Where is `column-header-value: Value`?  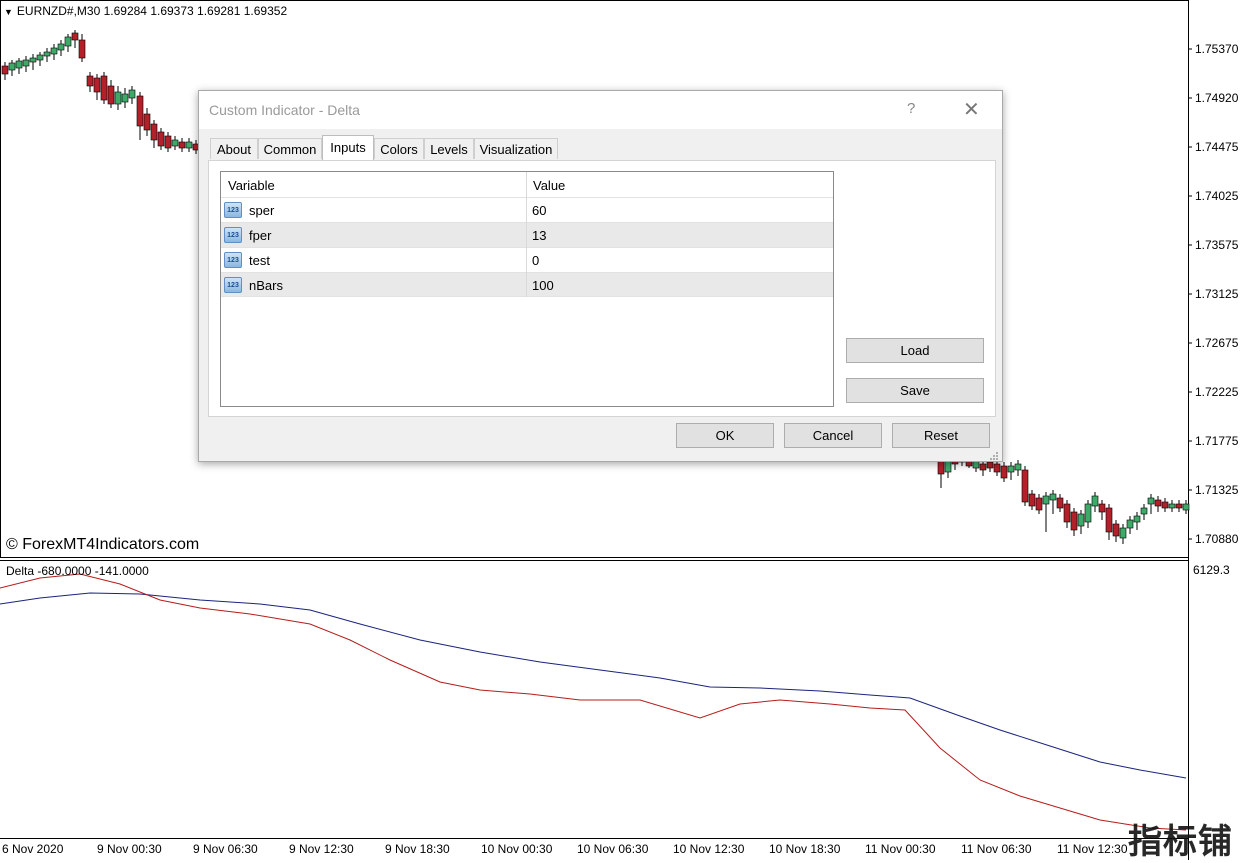 column-header-value: Value is located at coordinates (549, 185).